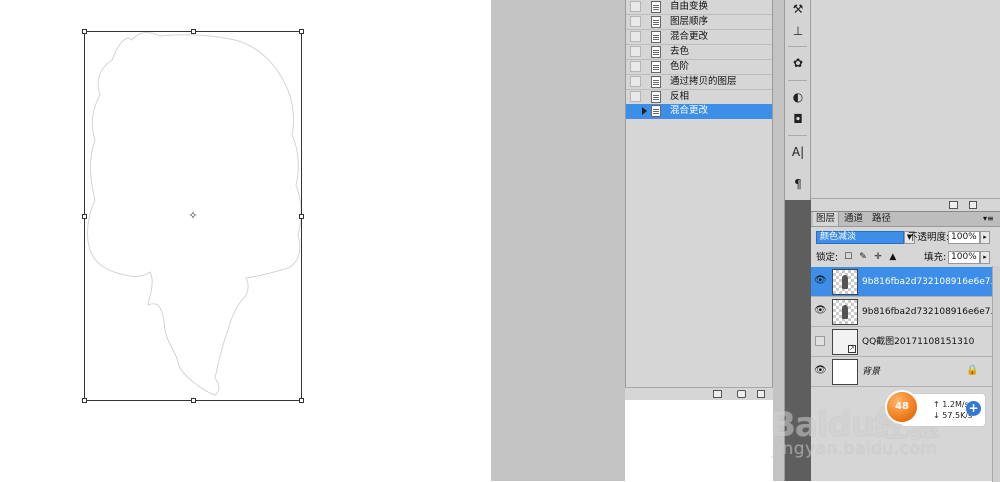  I want to click on character-icon: A|, so click(798, 152).